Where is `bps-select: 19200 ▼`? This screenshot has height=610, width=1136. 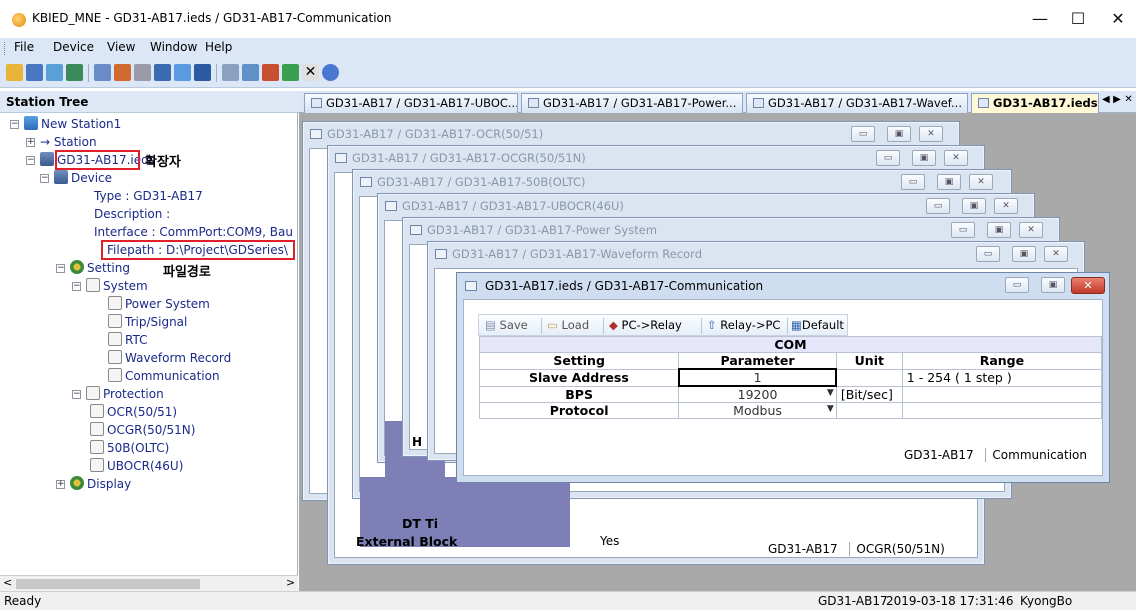
bps-select: 19200 ▼ is located at coordinates (757, 394).